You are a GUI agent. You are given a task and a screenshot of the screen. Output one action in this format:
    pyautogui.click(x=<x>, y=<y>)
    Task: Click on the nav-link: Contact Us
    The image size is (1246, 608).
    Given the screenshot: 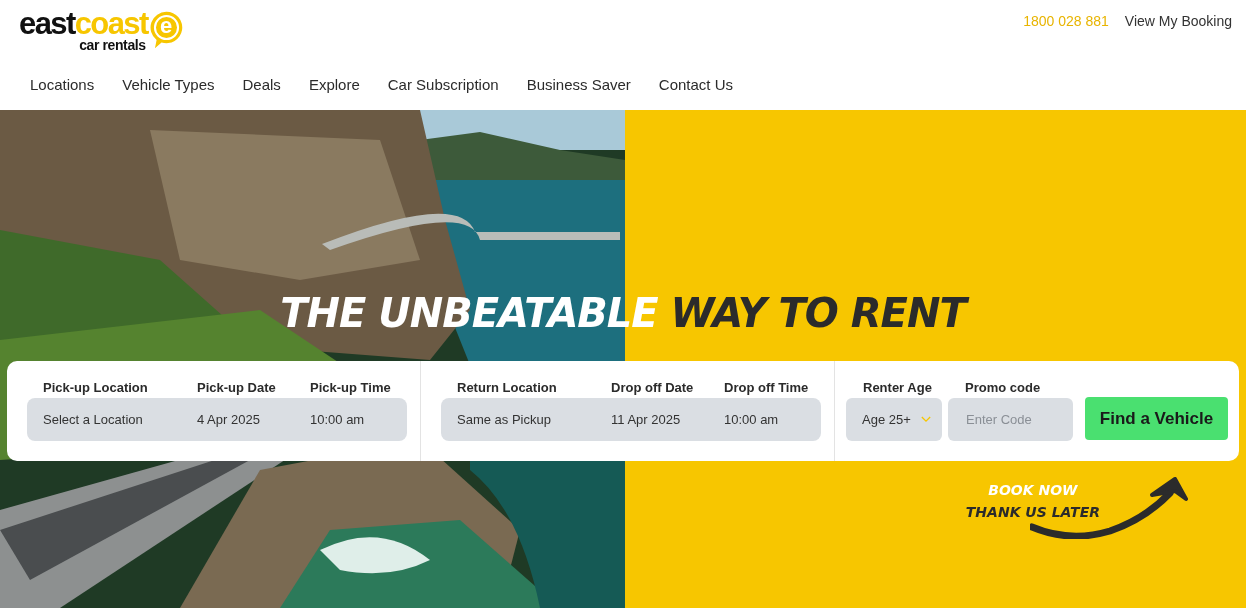 What is the action you would take?
    pyautogui.click(x=696, y=84)
    